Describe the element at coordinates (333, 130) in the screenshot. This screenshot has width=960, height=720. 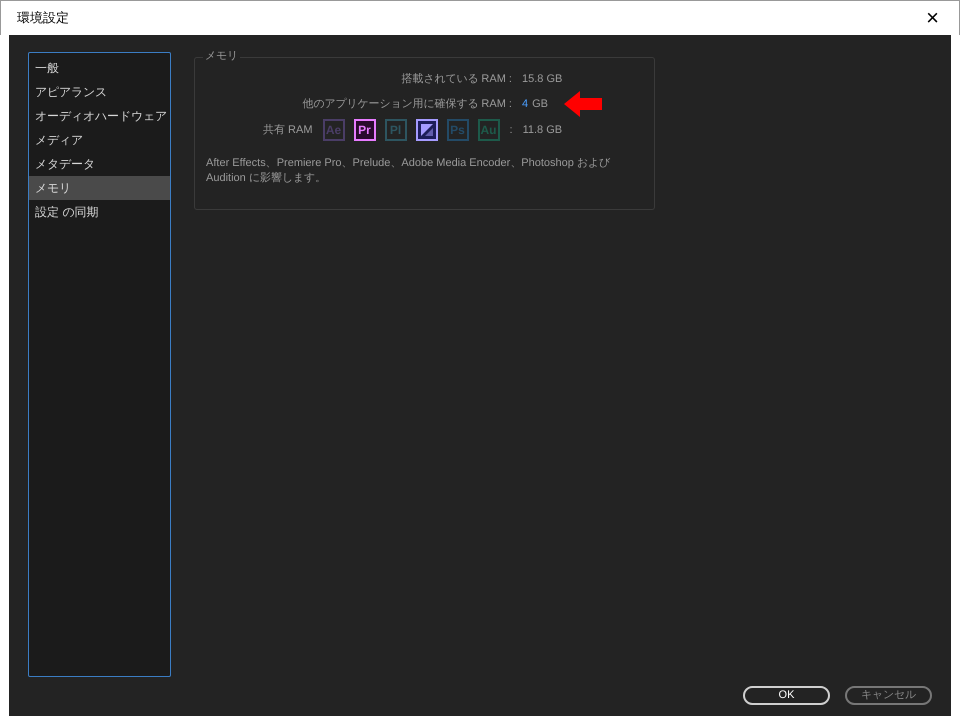
I see `app-icon: Ae` at that location.